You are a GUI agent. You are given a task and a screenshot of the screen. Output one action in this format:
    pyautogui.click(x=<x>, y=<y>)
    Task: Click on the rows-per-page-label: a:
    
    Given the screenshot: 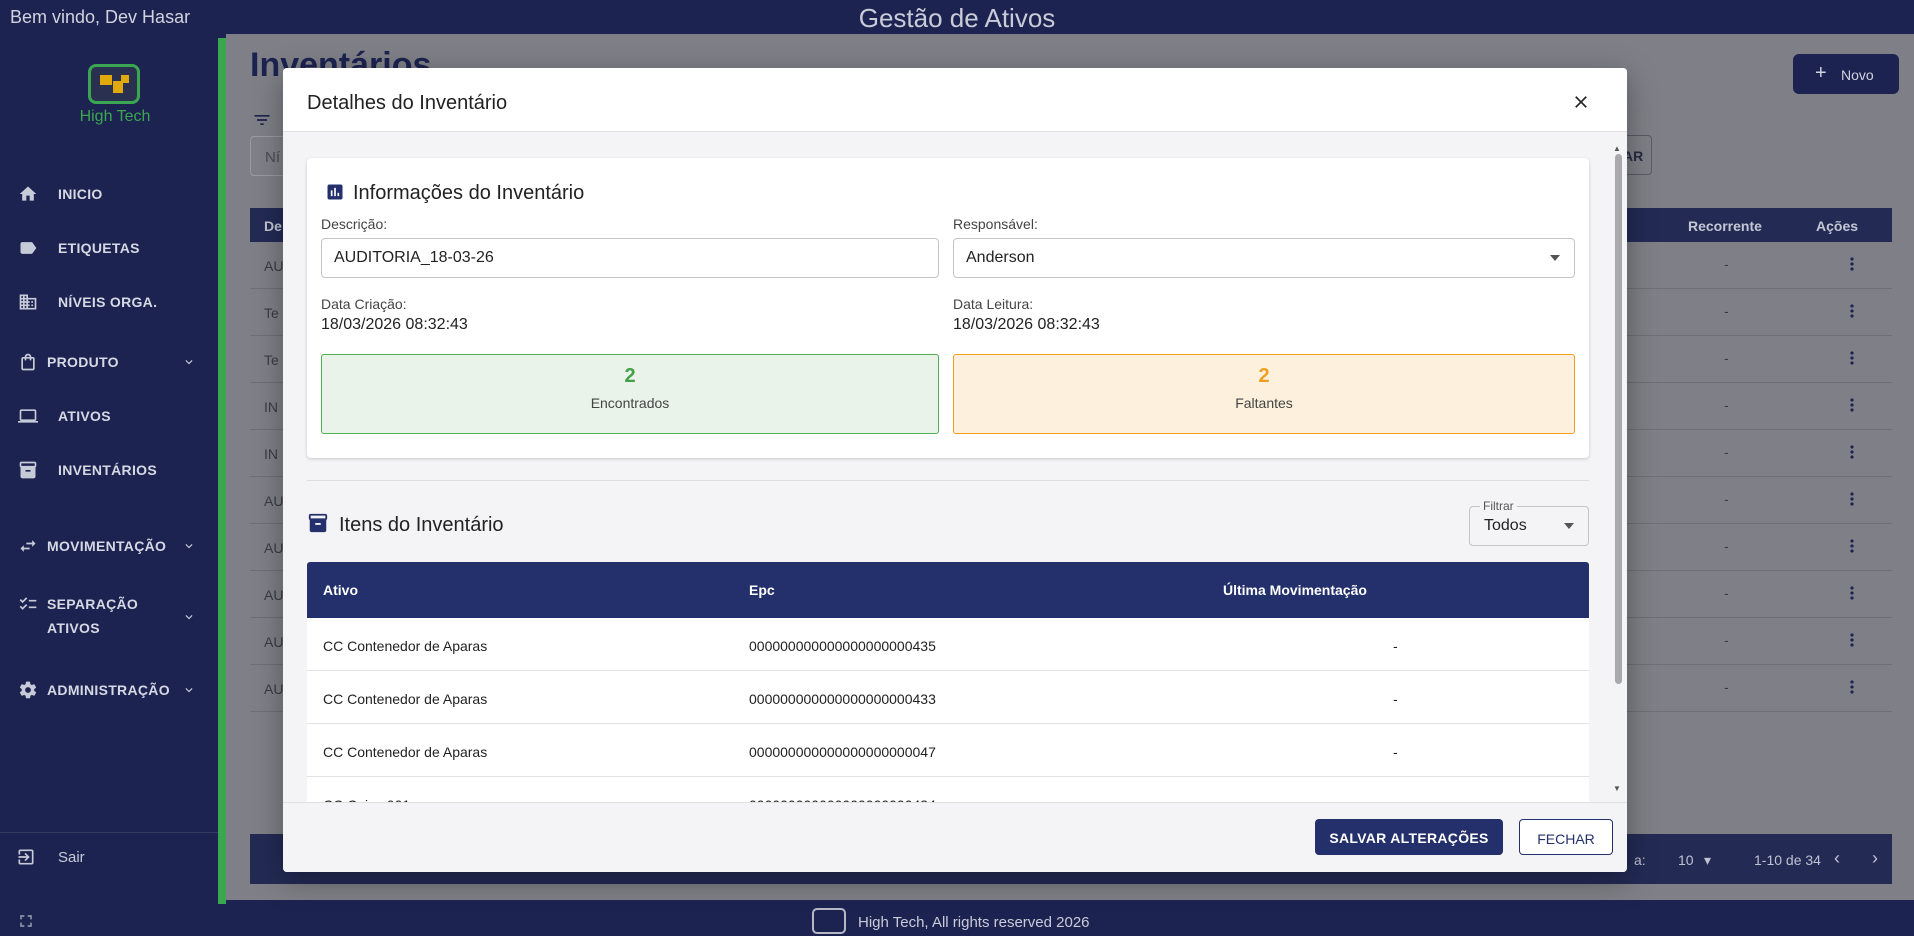 What is the action you would take?
    pyautogui.click(x=1640, y=860)
    